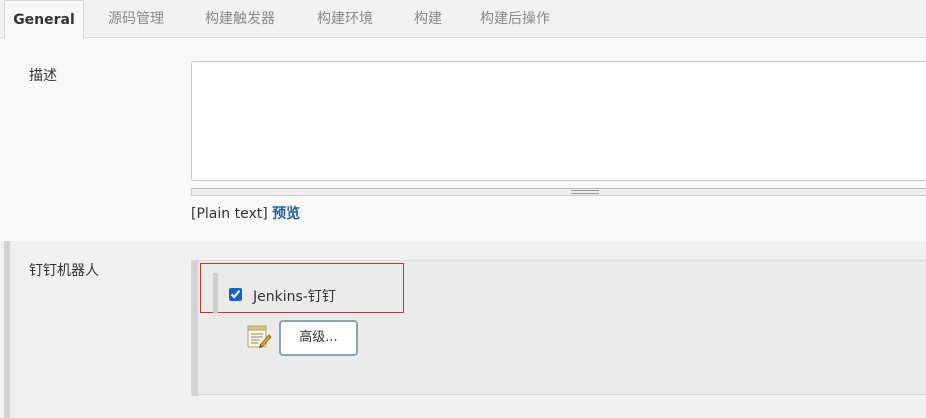  Describe the element at coordinates (136, 19) in the screenshot. I see `tab-source-code-management: 源码管理` at that location.